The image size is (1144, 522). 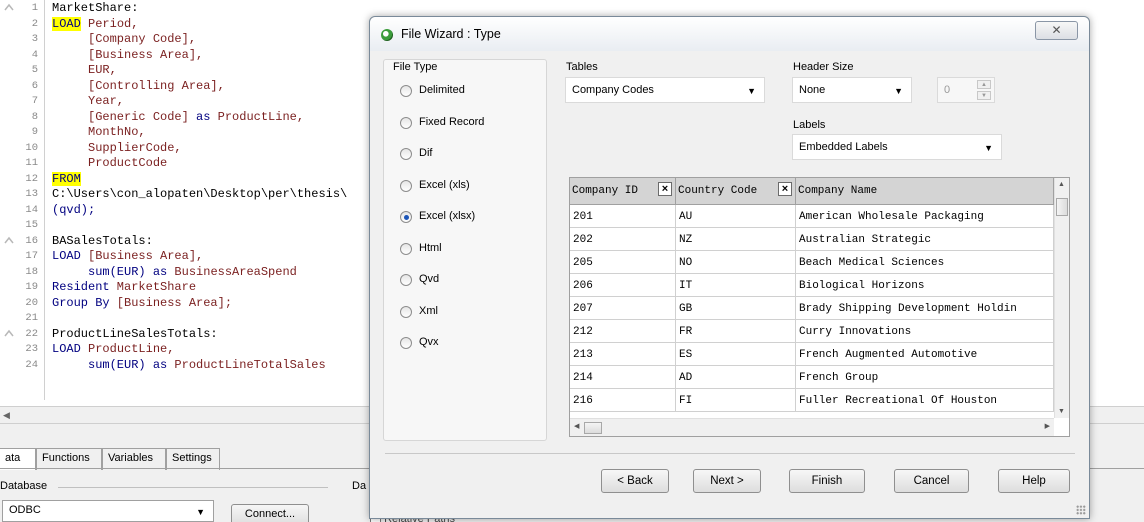 I want to click on labels-select-value: Embedded Labels, so click(x=843, y=147).